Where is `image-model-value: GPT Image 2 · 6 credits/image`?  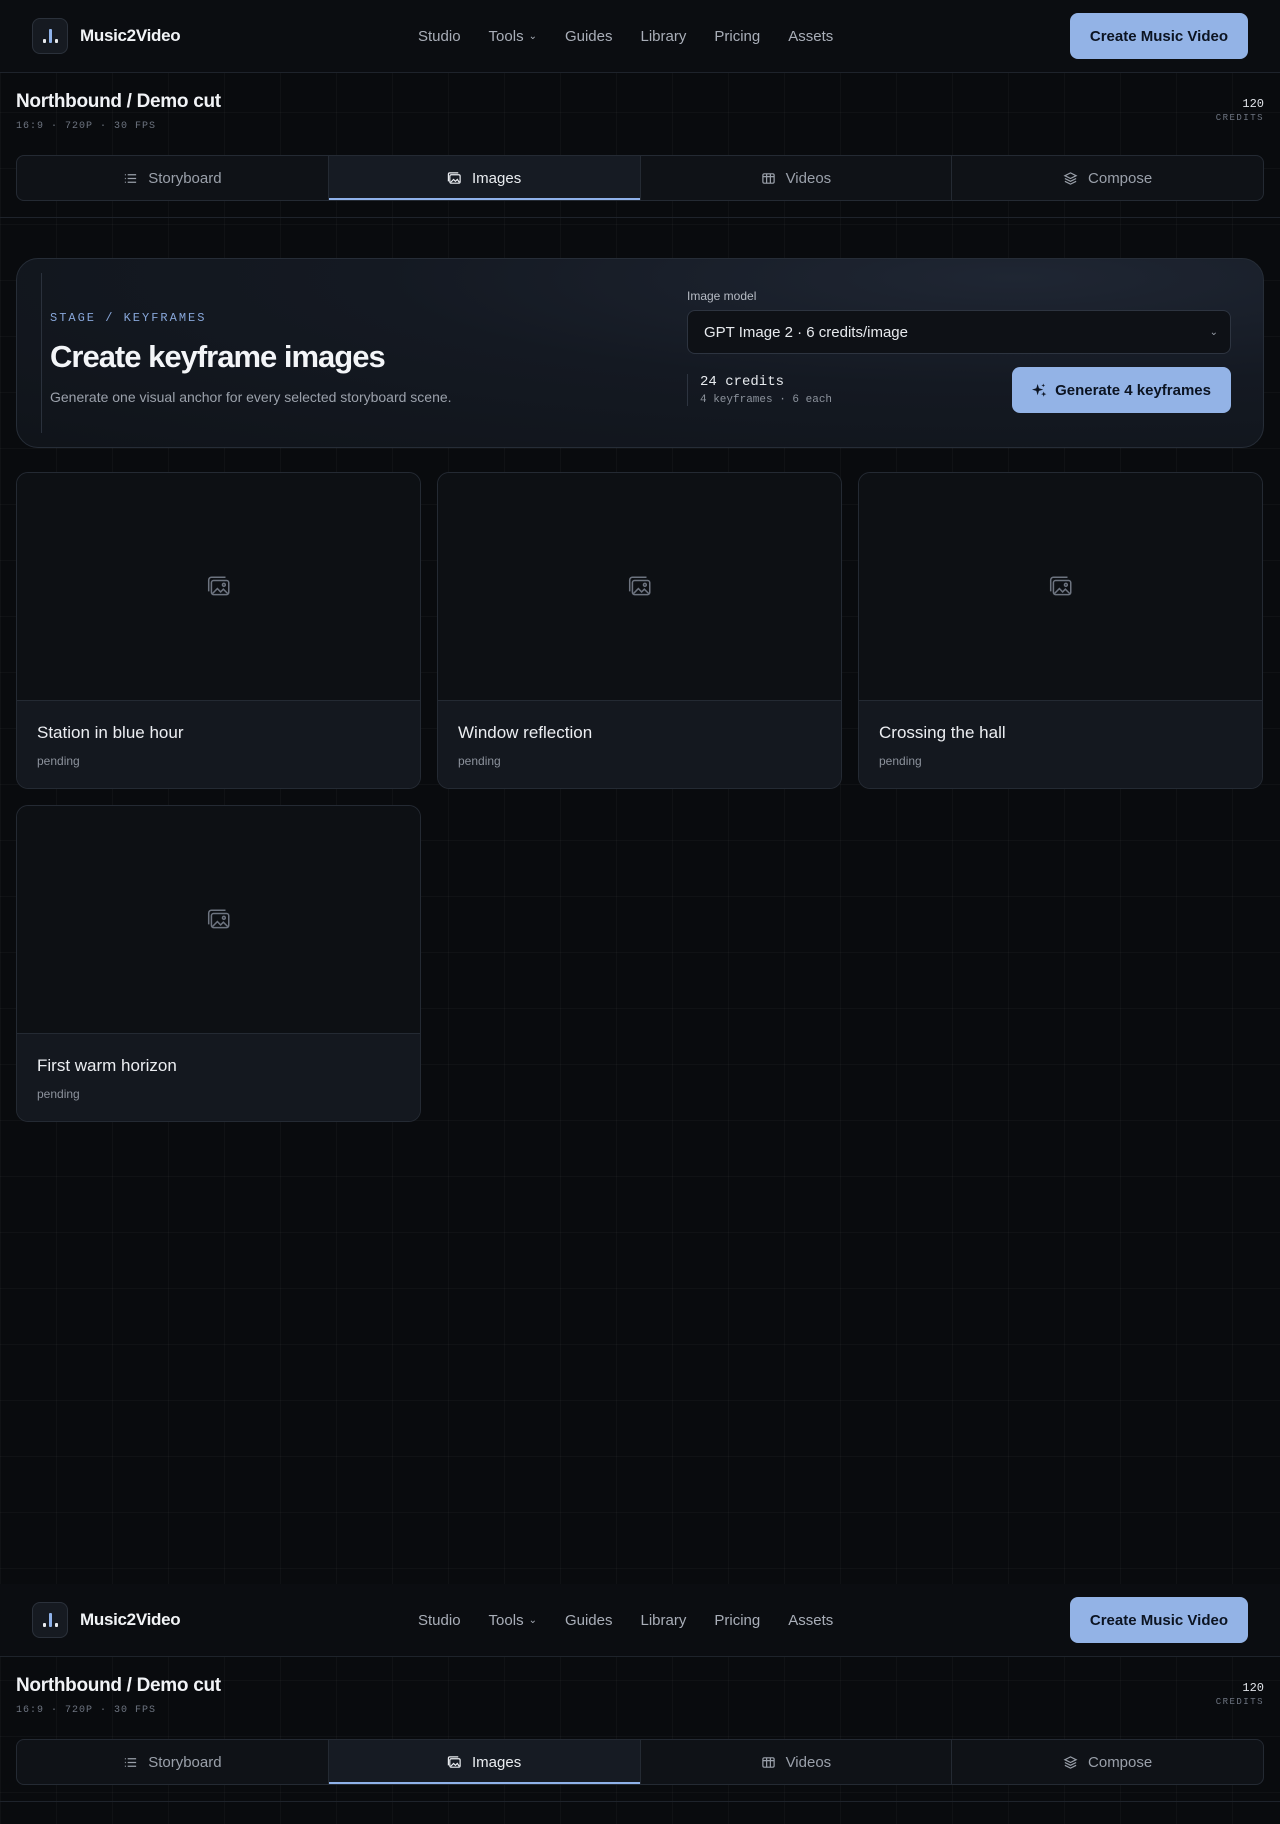
image-model-value: GPT Image 2 · 6 credits/image is located at coordinates (806, 332).